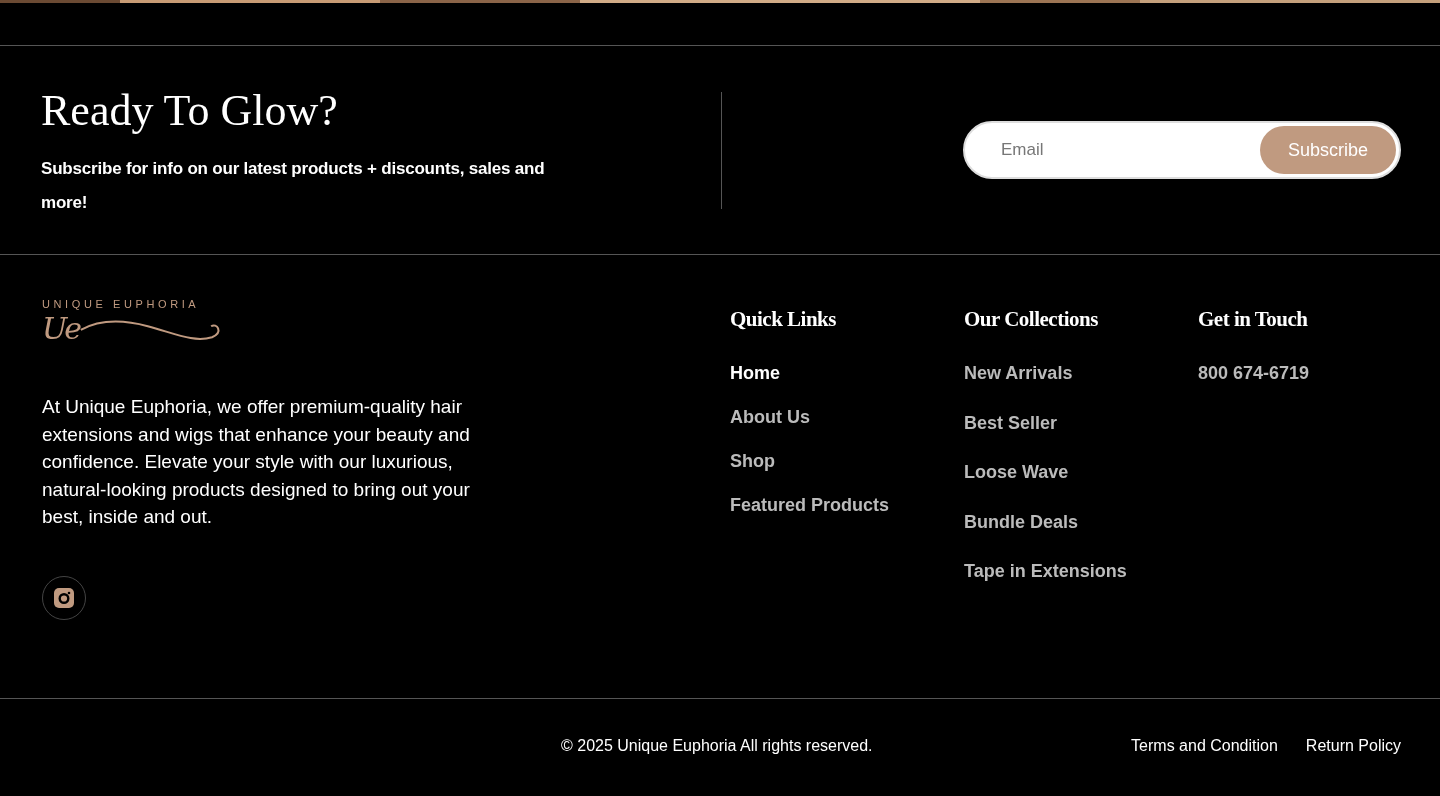 This screenshot has width=1440, height=796. I want to click on column-heading: Quick Links, so click(783, 319).